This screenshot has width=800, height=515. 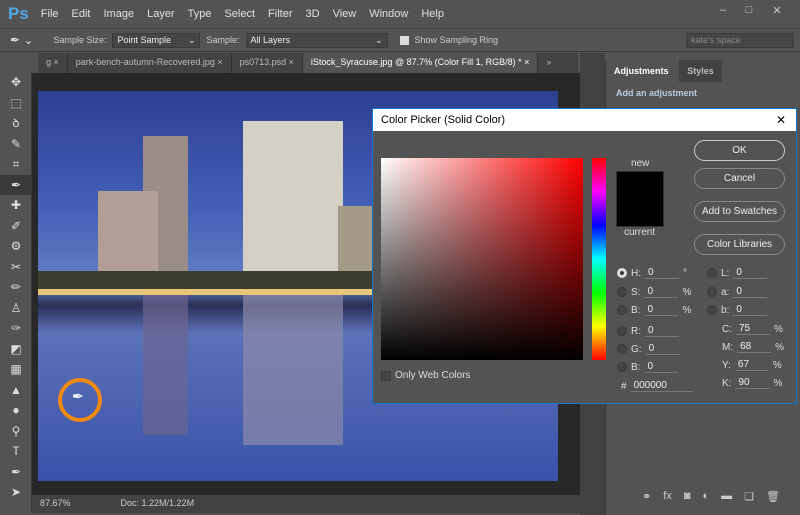 I want to click on panel-heading: Add an adjustment, so click(x=657, y=93).